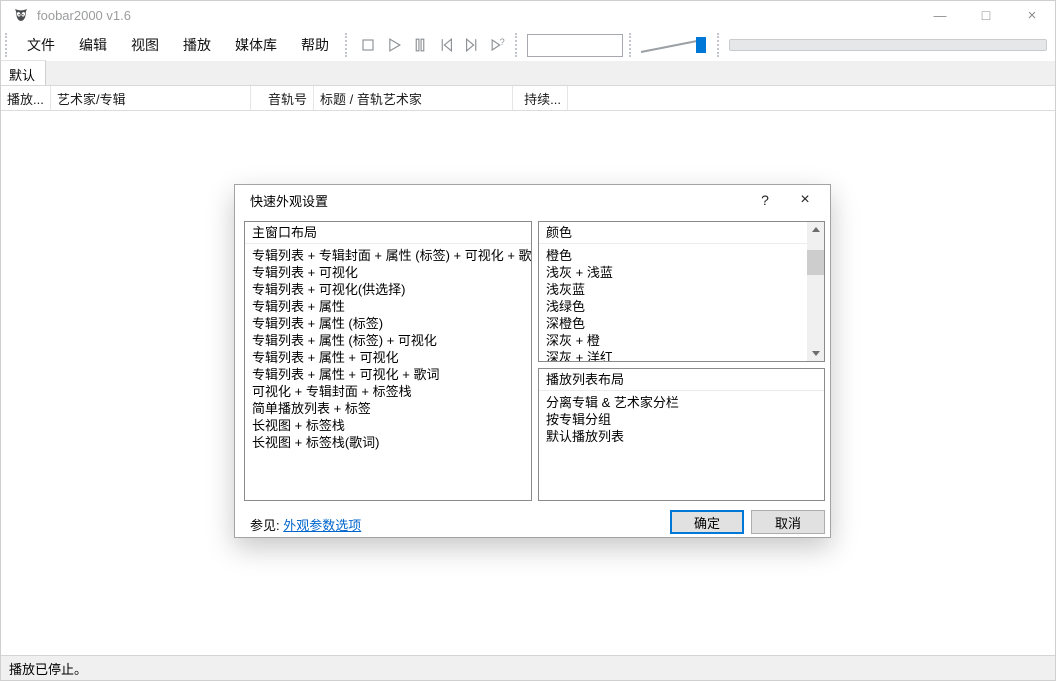 This screenshot has width=1056, height=681. Describe the element at coordinates (673, 306) in the screenshot. I see `list-item: 浅绿色` at that location.